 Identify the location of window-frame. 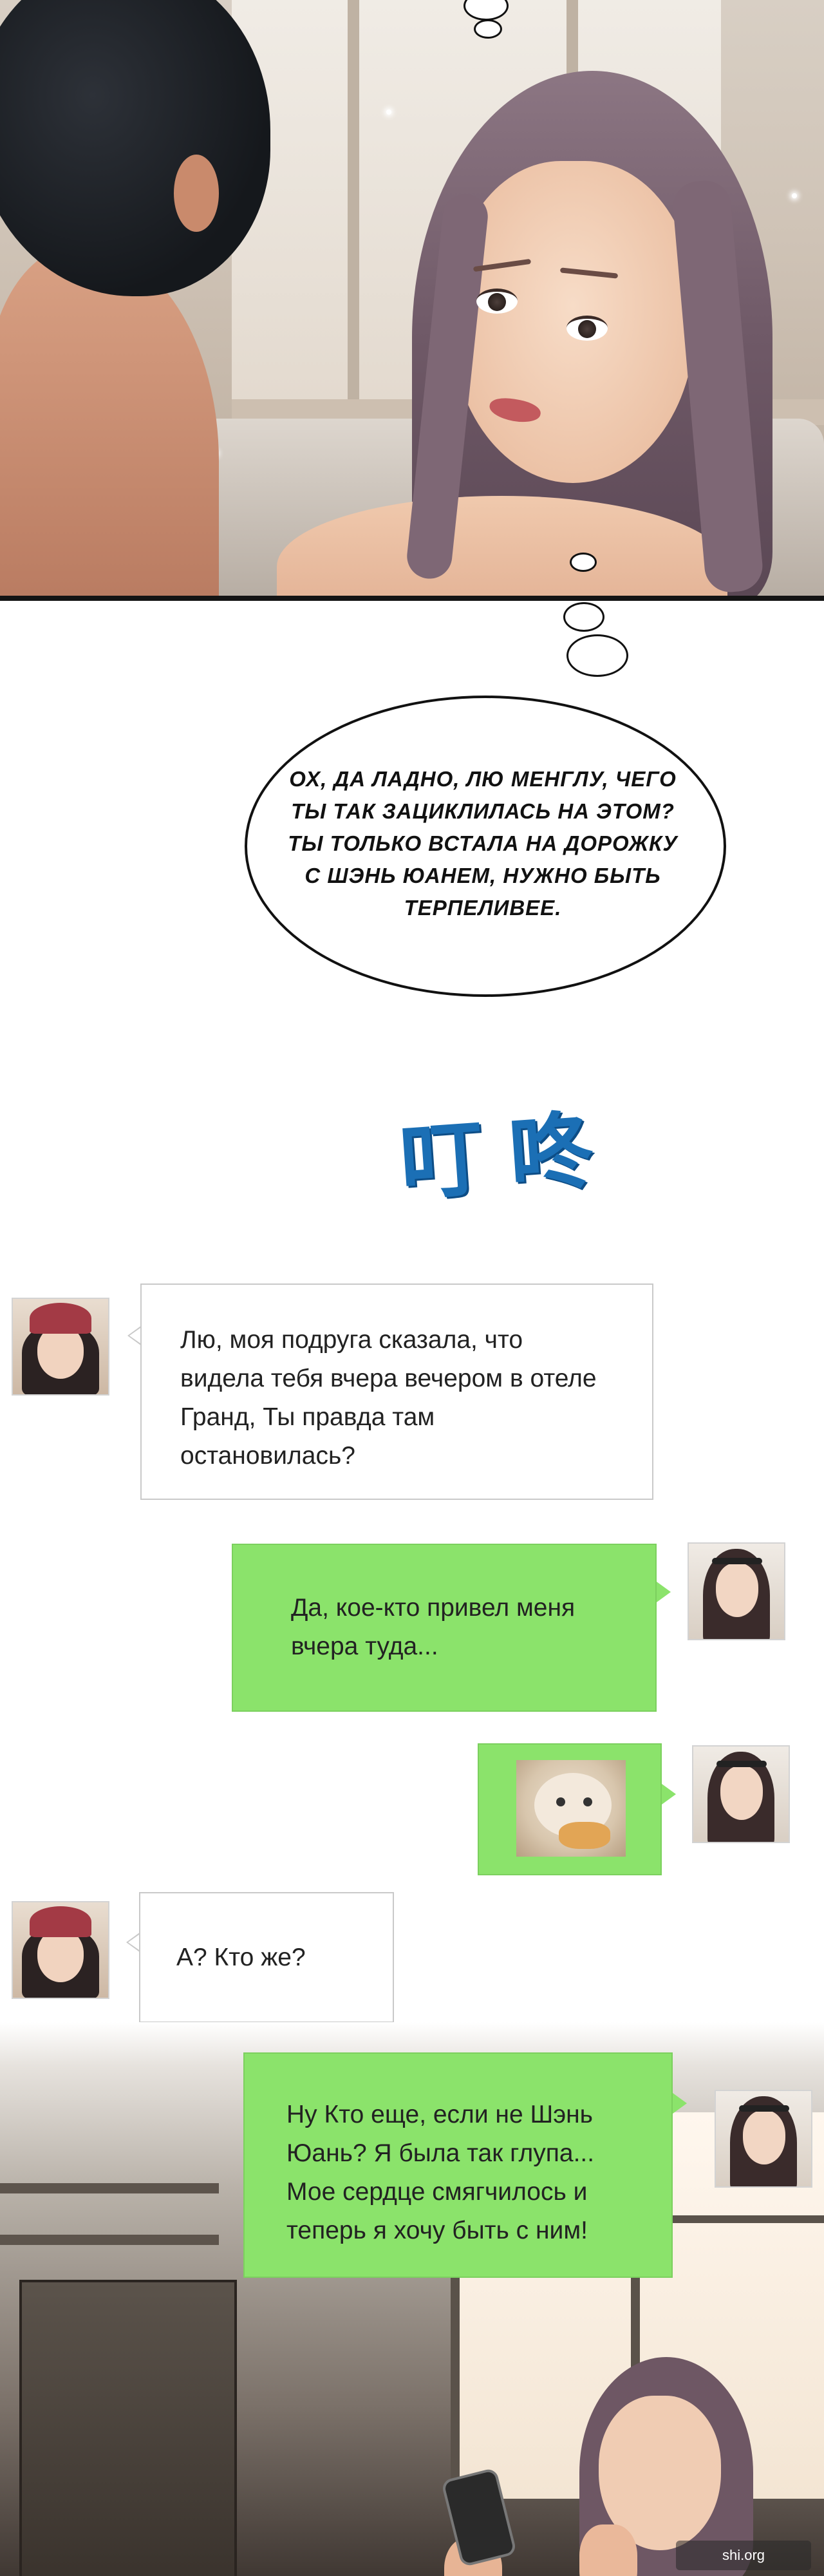
(354, 206).